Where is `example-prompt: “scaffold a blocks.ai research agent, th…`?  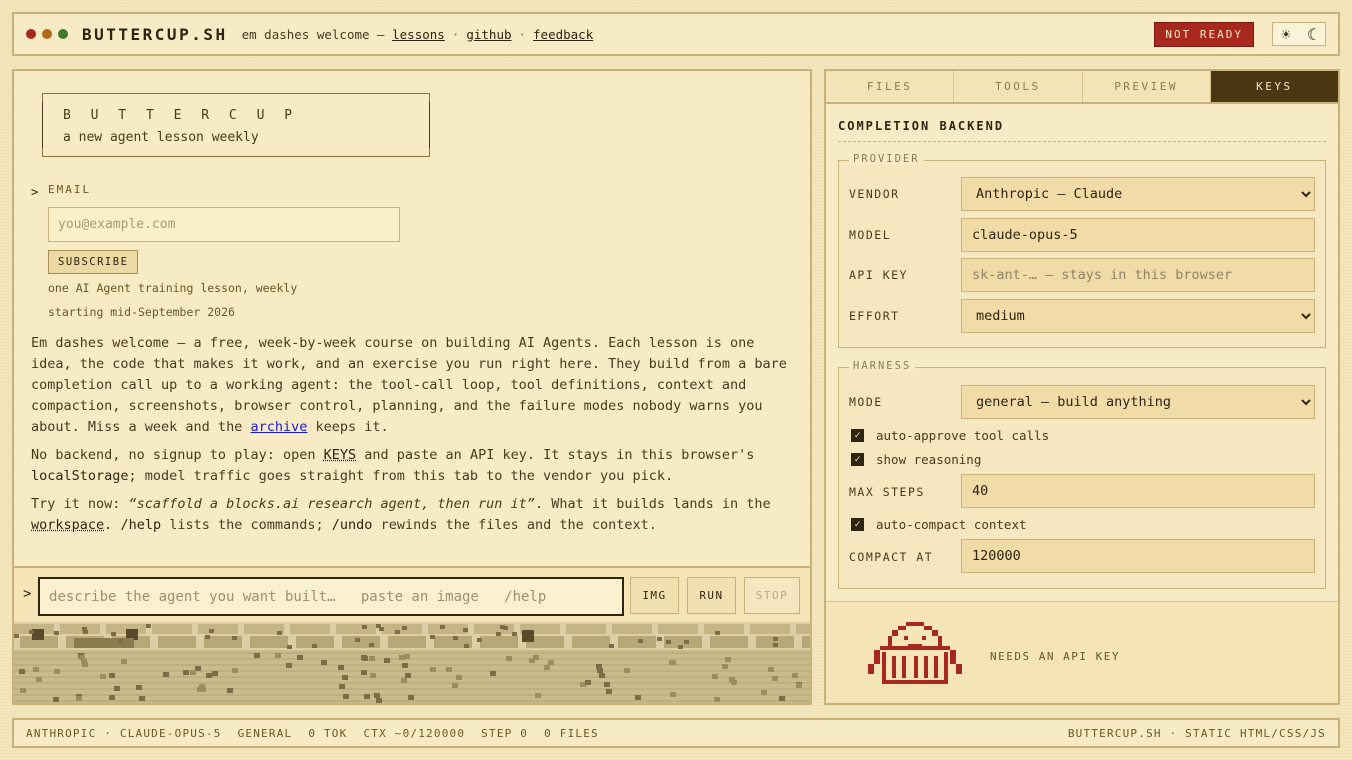
example-prompt: “scaffold a blocks.ai research agent, th… is located at coordinates (332, 504).